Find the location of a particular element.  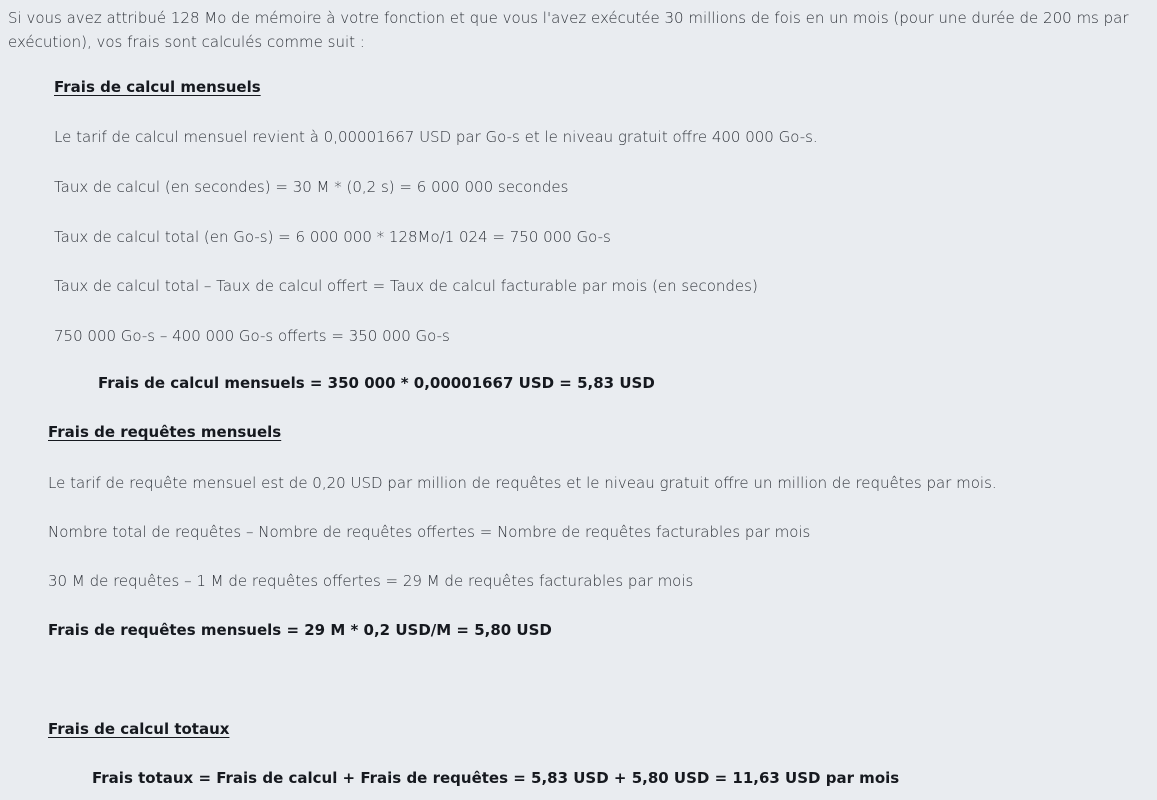

compute-heading: Frais de calcul mensuels is located at coordinates (157, 87).